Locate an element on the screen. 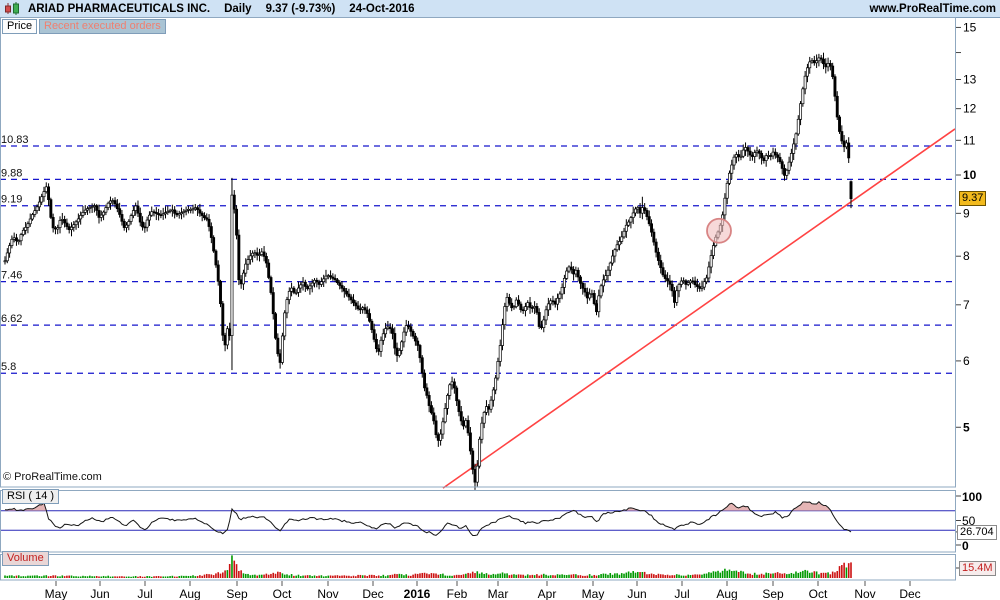  rsi-current-badge: 26.704 is located at coordinates (977, 532).